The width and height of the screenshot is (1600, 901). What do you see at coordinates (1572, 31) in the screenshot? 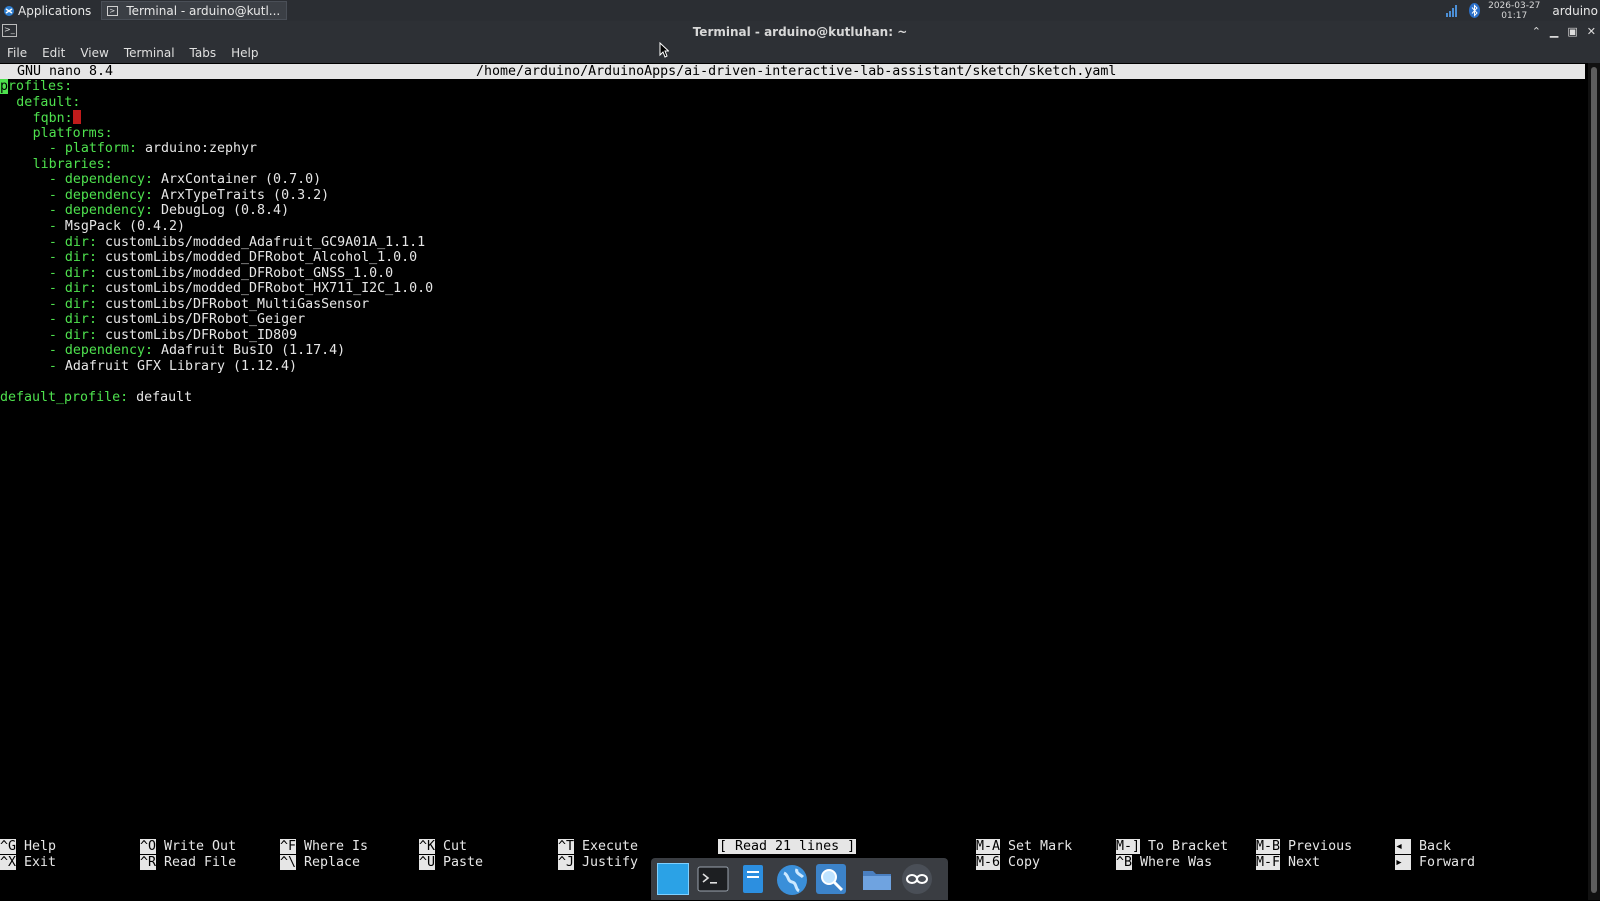
I see `maximize-window-icon: ▣` at bounding box center [1572, 31].